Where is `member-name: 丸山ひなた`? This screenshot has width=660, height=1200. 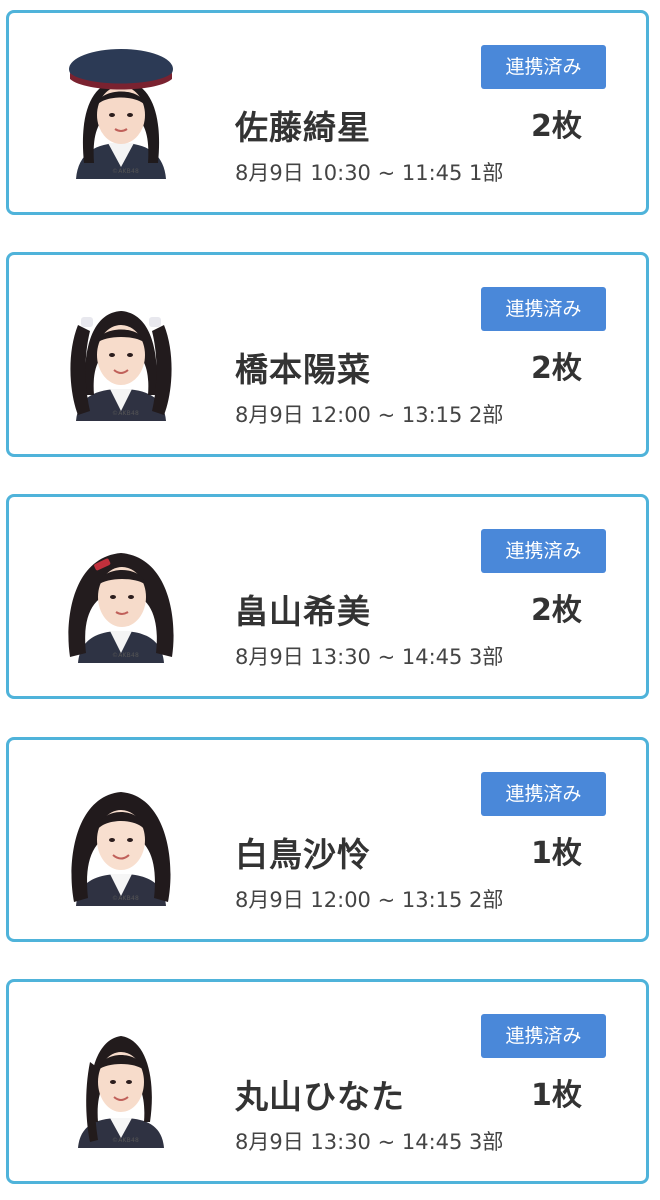
member-name: 丸山ひなた is located at coordinates (320, 1096).